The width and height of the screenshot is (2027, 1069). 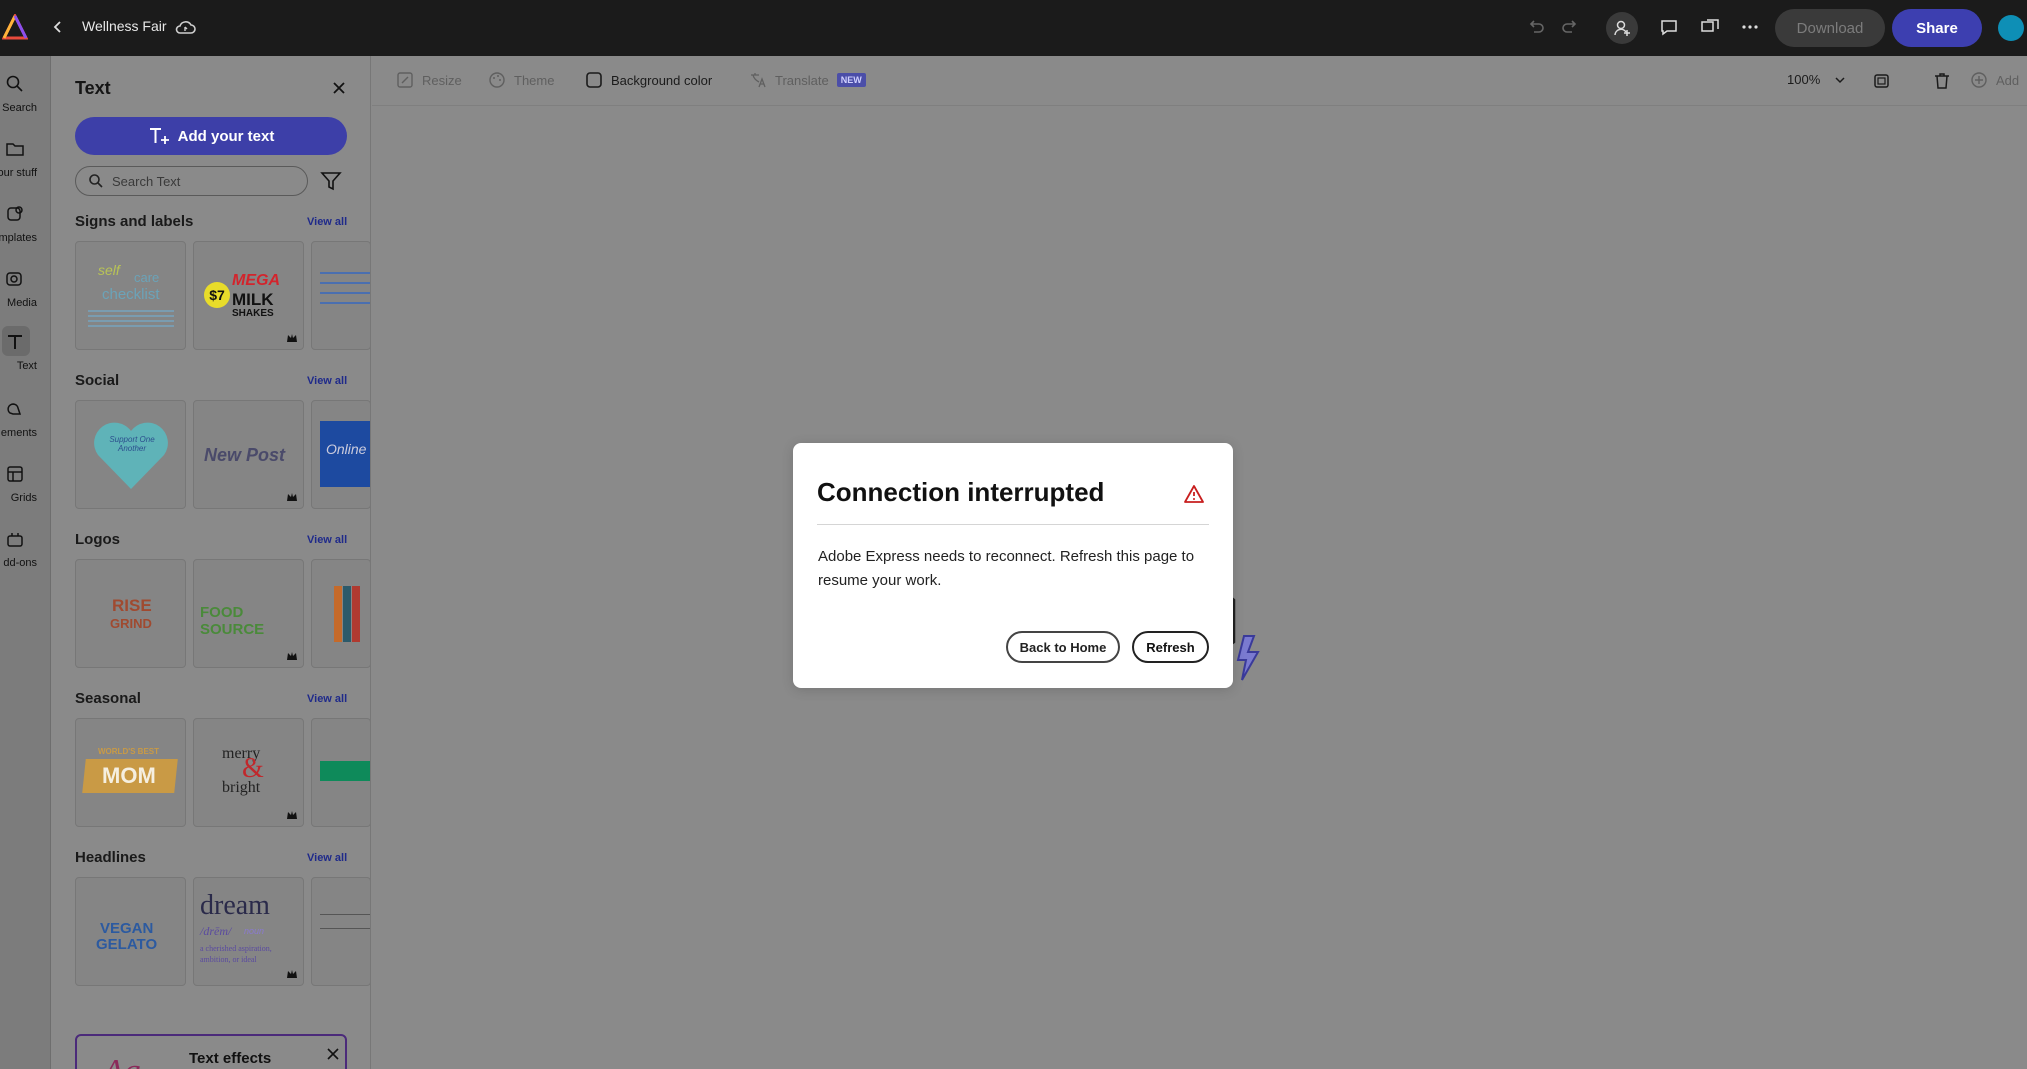 What do you see at coordinates (594, 80) in the screenshot?
I see `background-swatch-icon` at bounding box center [594, 80].